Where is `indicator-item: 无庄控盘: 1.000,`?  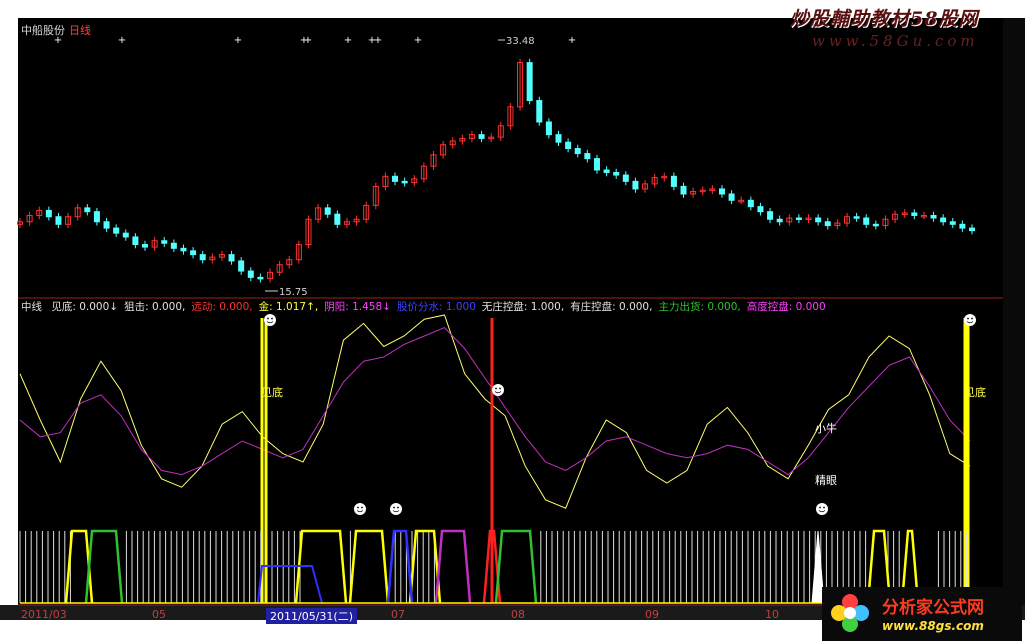 indicator-item: 无庄控盘: 1.000, is located at coordinates (523, 307).